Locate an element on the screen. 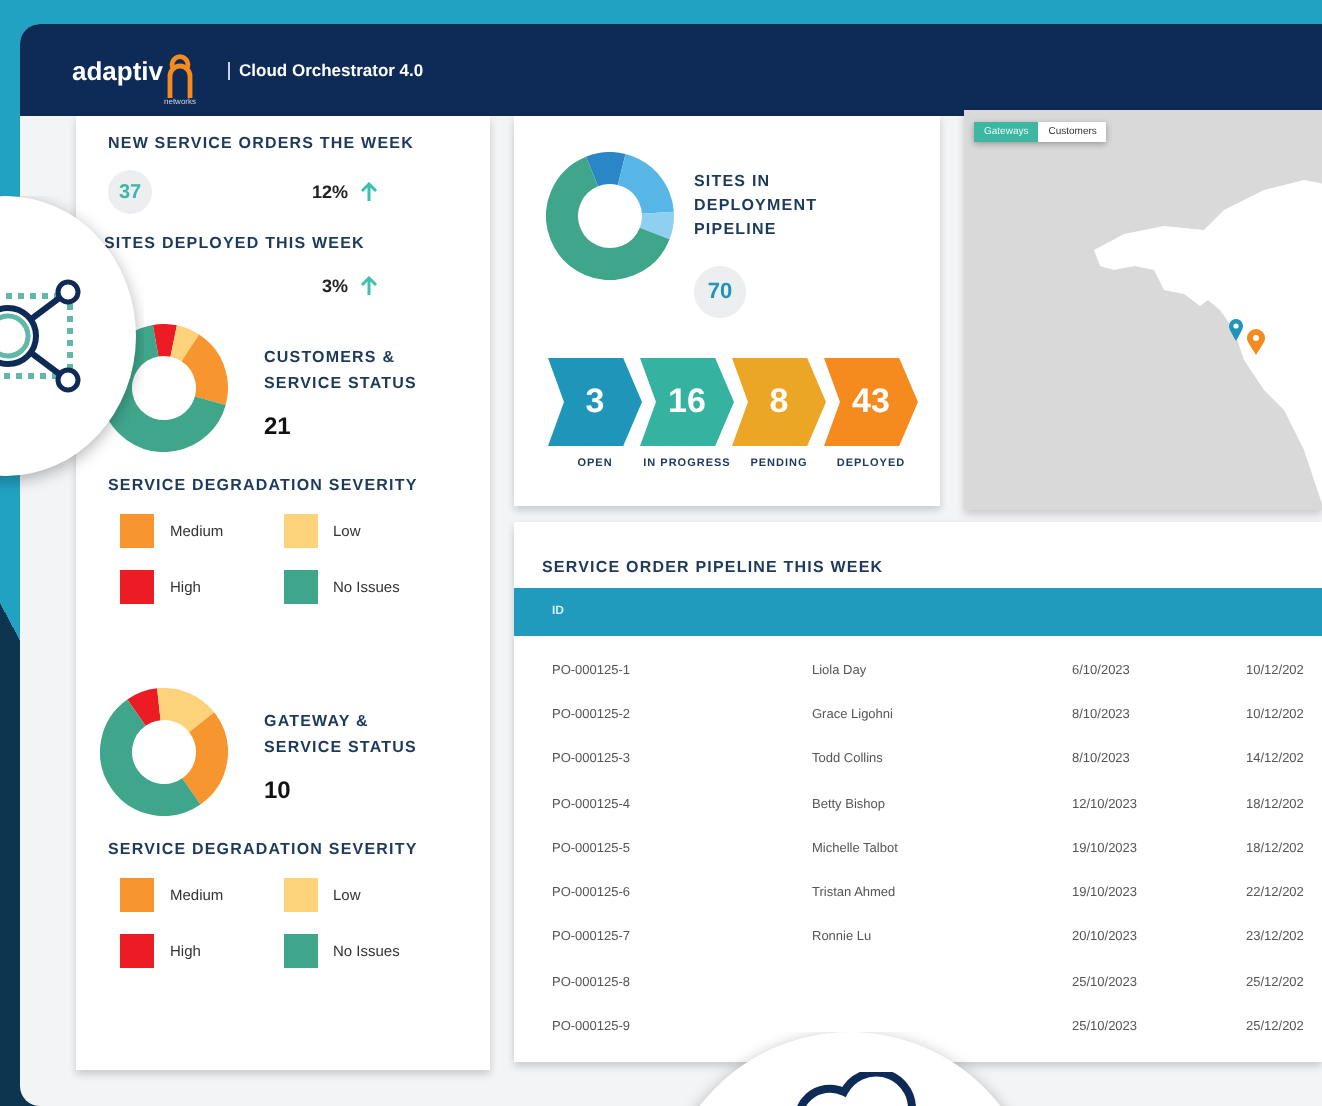 Image resolution: width=1322 pixels, height=1106 pixels. total-badge: 70 is located at coordinates (720, 292).